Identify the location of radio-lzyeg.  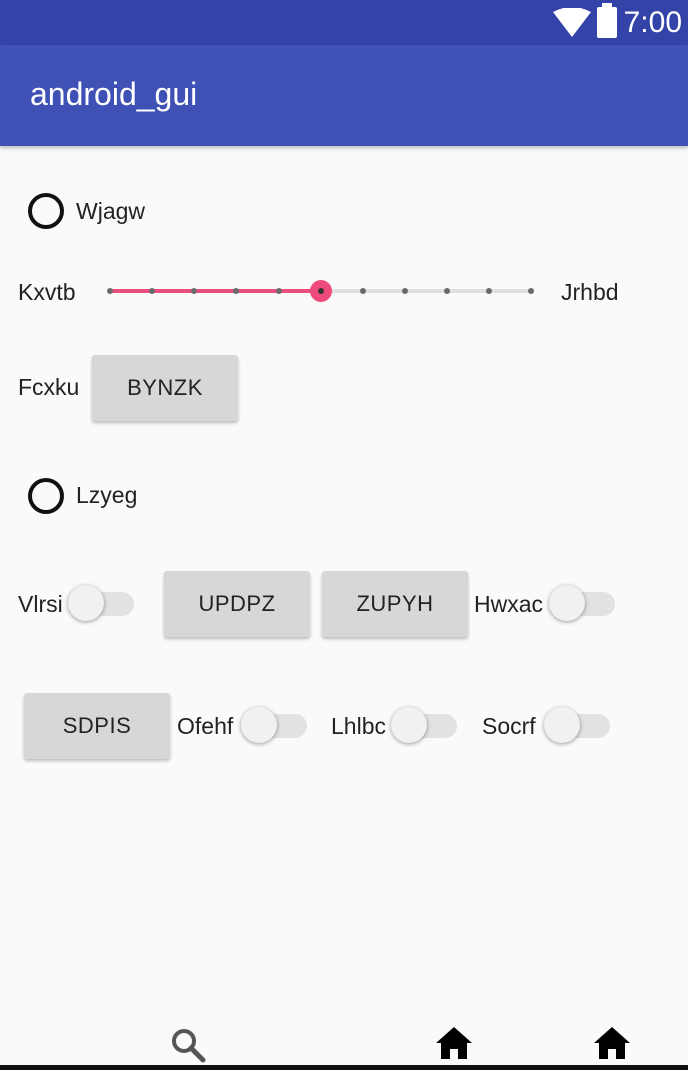
(46, 496).